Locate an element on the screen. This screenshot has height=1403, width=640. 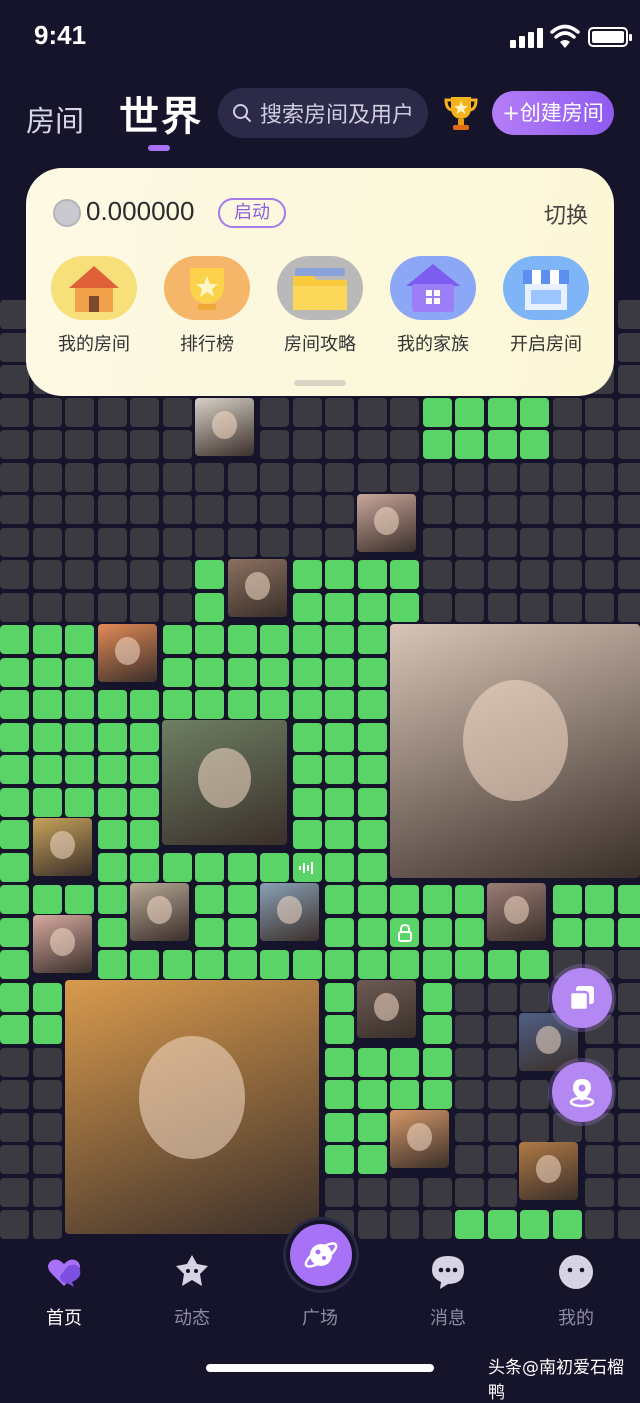
quick-action-my-room: 我的房间 is located at coordinates (94, 306).